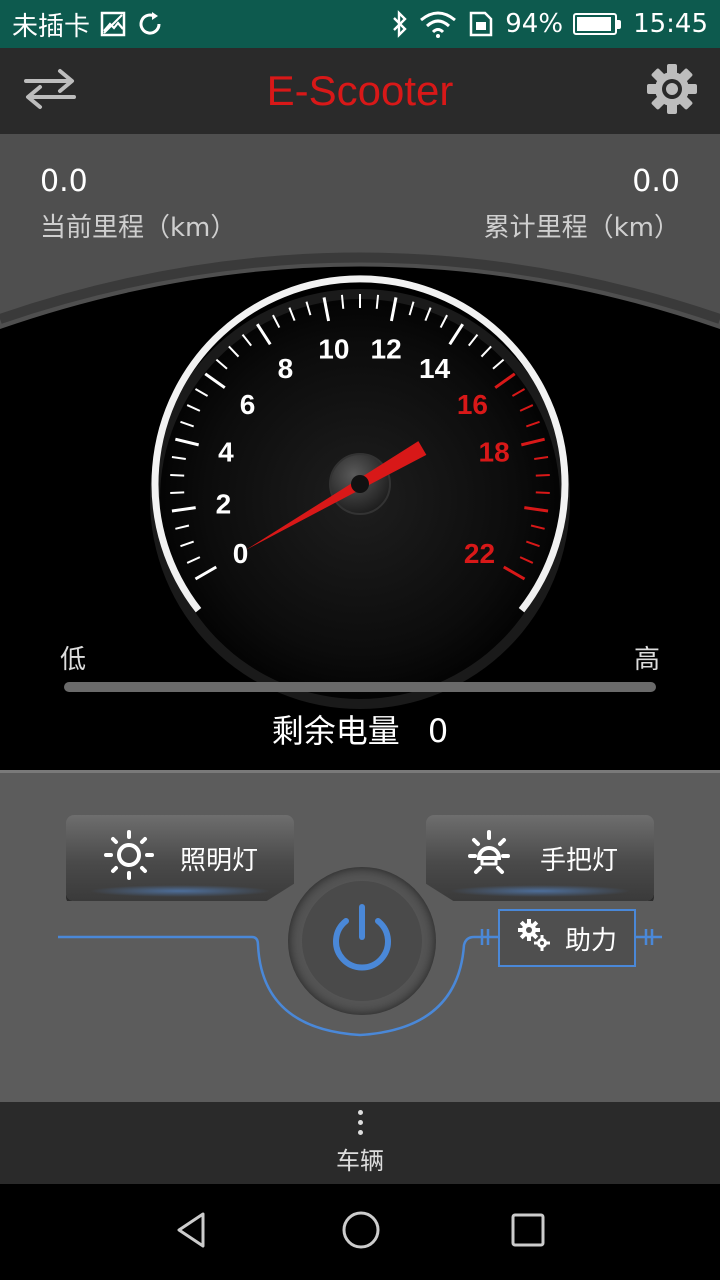  I want to click on carrier-text: 未插卡, so click(51, 26).